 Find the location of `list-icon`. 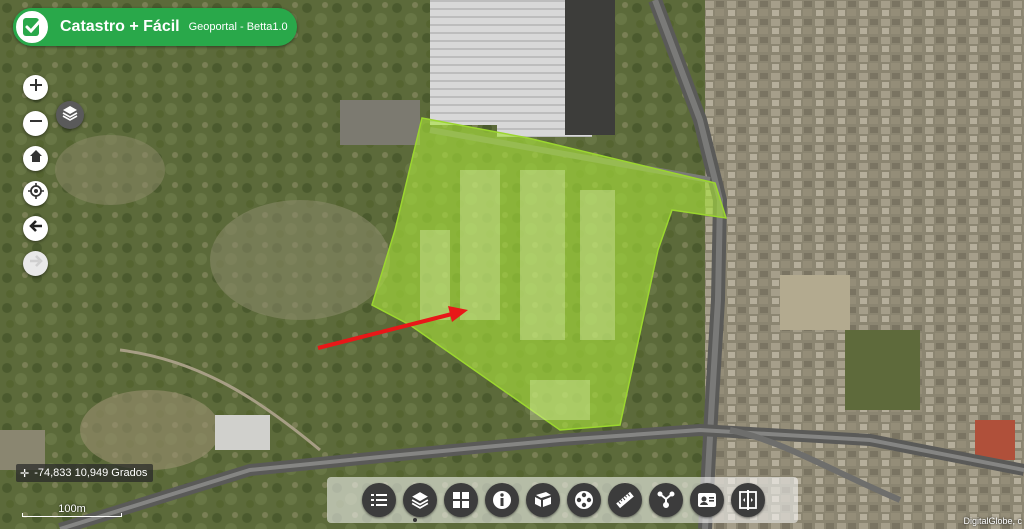

list-icon is located at coordinates (379, 500).